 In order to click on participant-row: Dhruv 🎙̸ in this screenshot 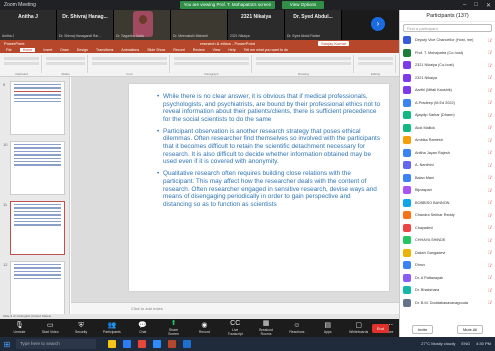, I will do `click(447, 265)`.